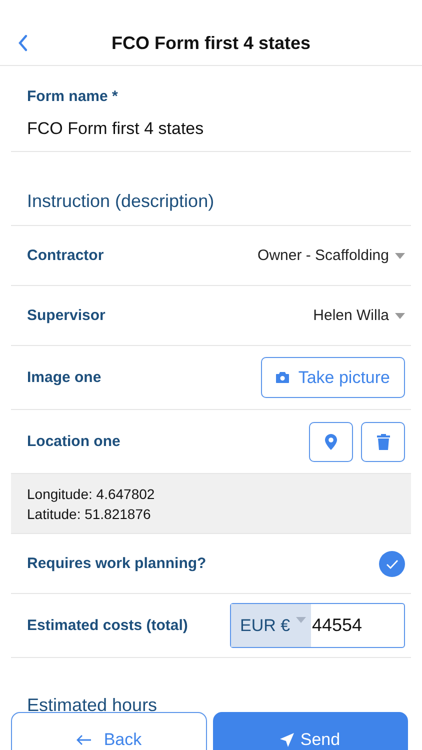  I want to click on coordinate-text: Latitude: 51.821876, so click(89, 514).